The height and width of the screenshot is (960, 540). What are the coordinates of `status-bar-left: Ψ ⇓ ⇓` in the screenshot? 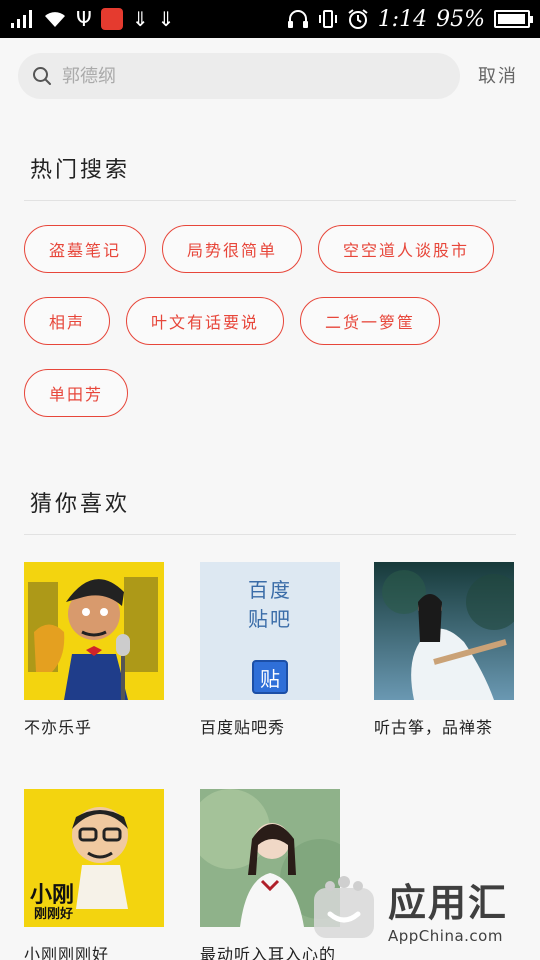 It's located at (92, 19).